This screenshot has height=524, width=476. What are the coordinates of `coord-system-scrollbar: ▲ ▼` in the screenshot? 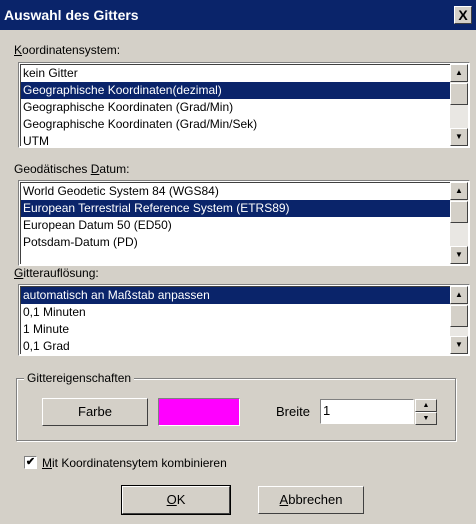 It's located at (459, 105).